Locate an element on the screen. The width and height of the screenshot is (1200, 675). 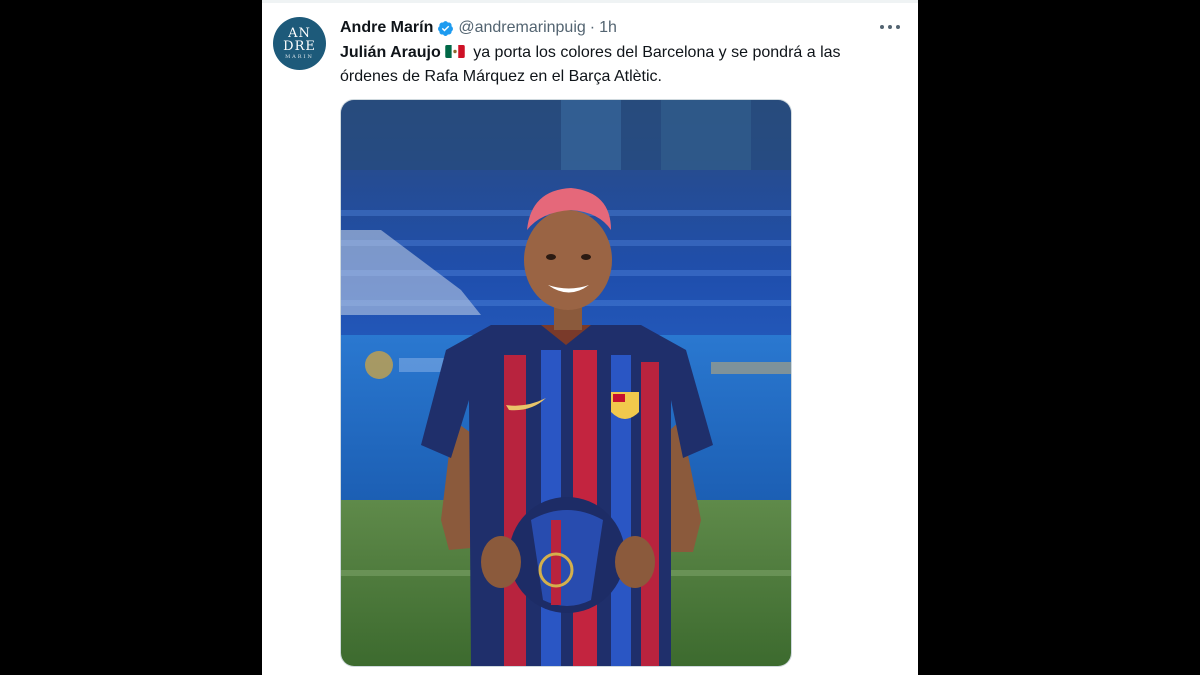
mexico-flag-icon is located at coordinates (455, 51).